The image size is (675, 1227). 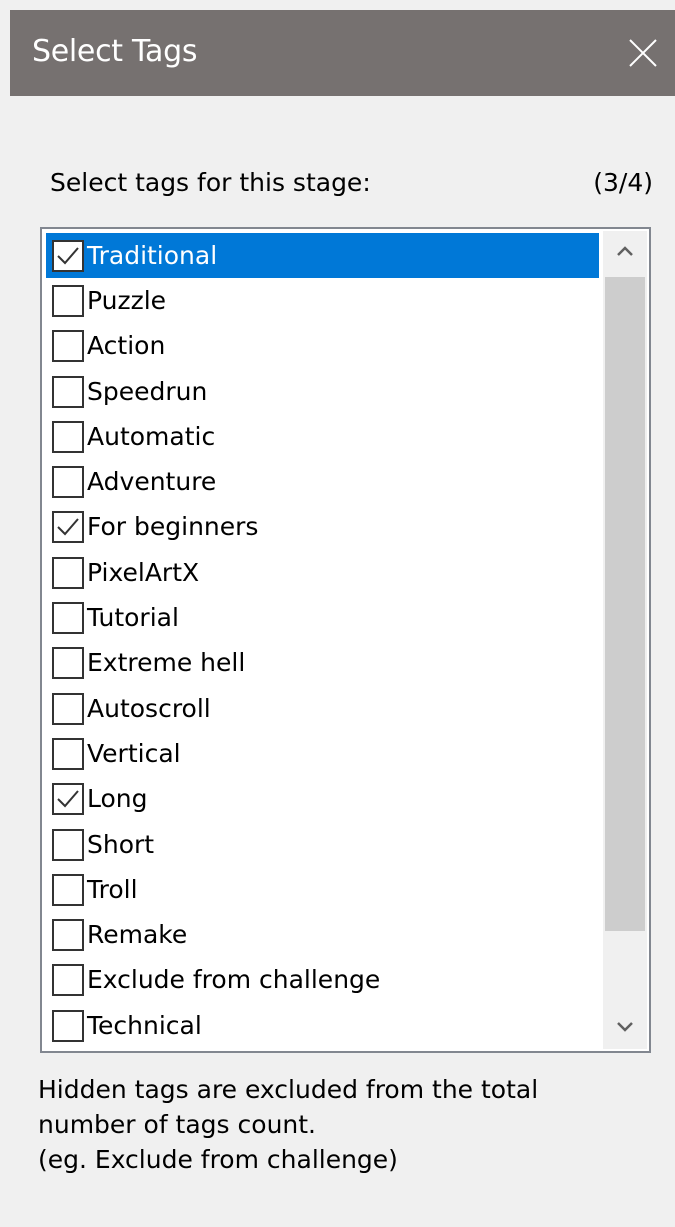 I want to click on tag-label: For beginners, so click(x=173, y=527).